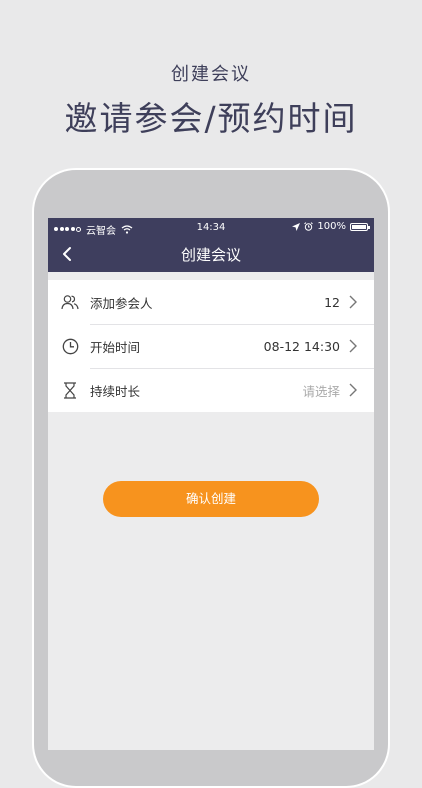 This screenshot has width=422, height=788. I want to click on participant-count: 12, so click(332, 302).